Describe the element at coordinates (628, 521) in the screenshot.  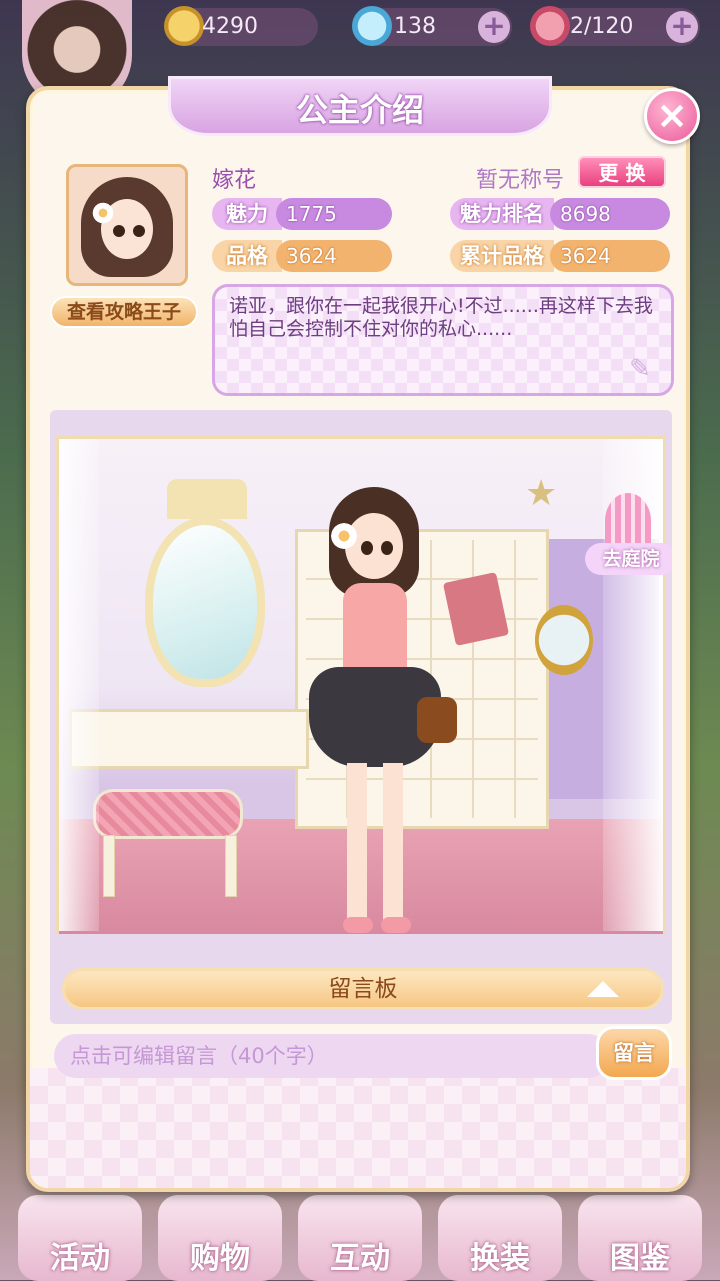
I see `gazebo-icon` at that location.